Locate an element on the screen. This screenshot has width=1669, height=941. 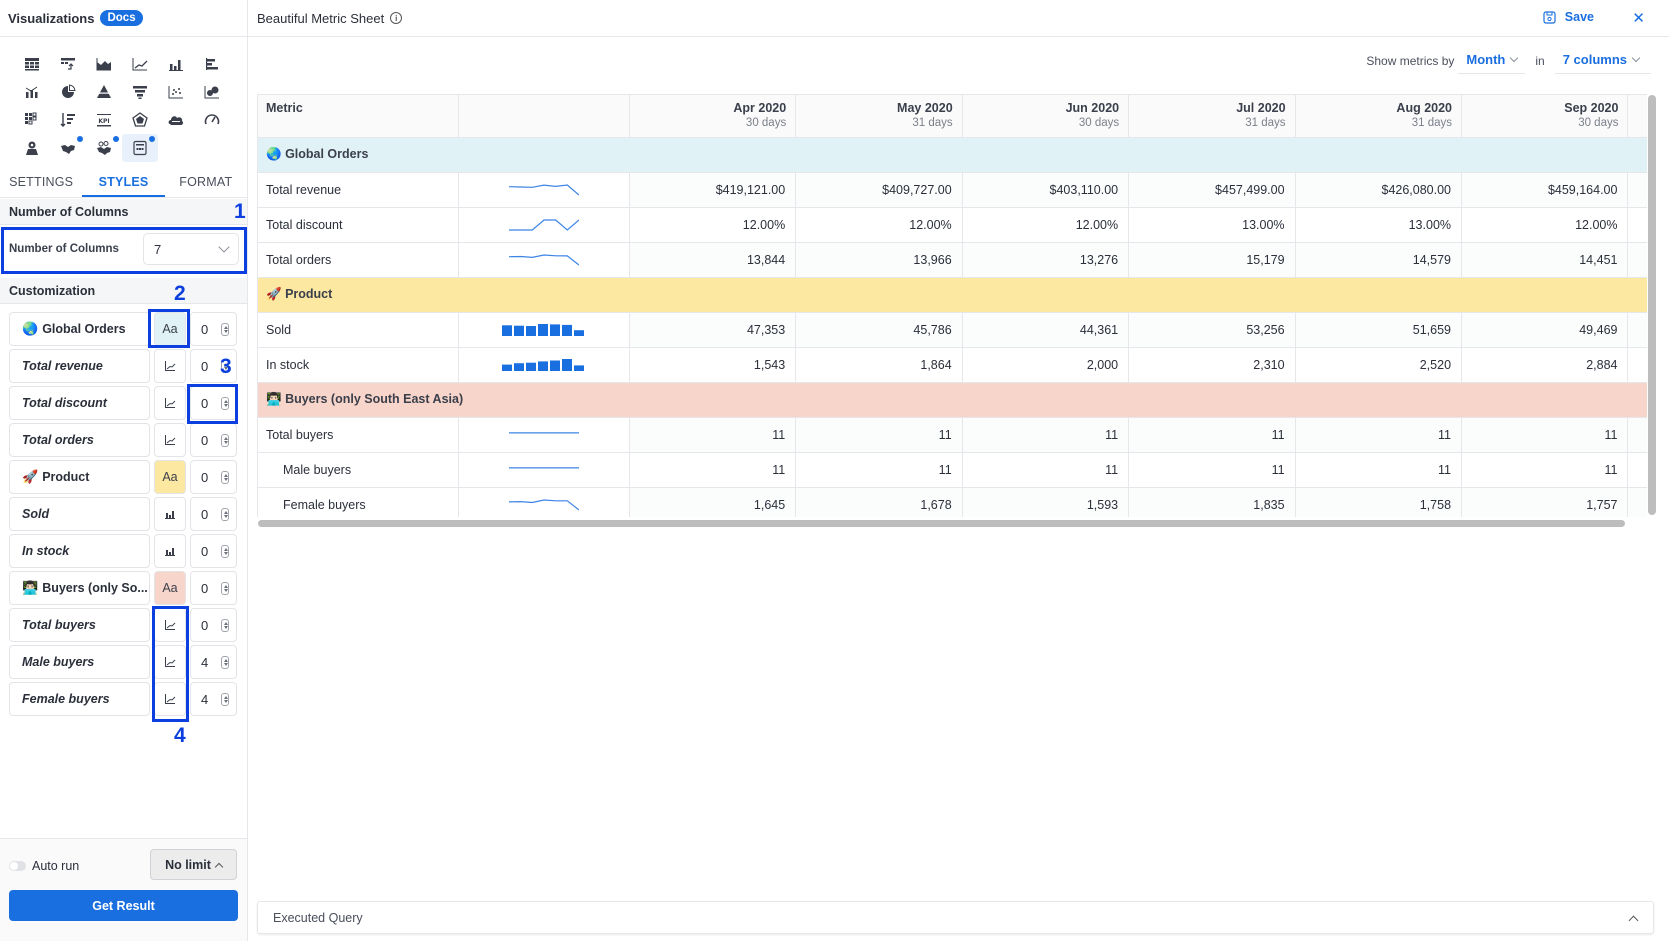
viz-option-sorted-list is located at coordinates (68, 120).